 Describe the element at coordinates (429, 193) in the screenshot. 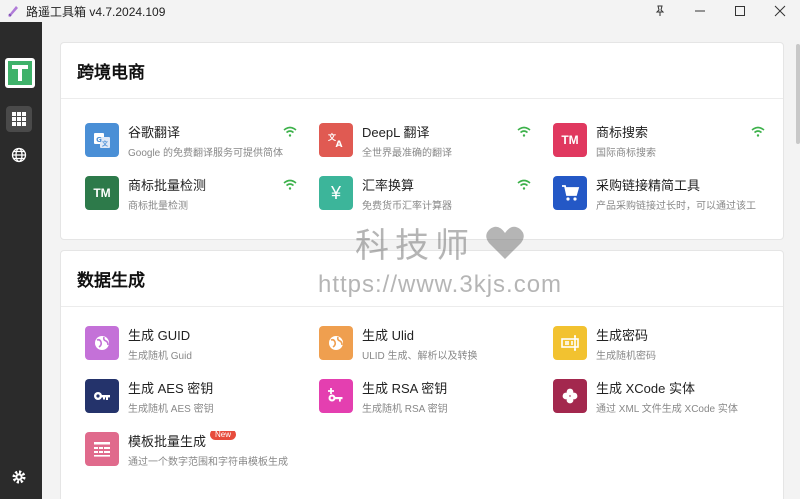

I see `tool-exchange-rate: ¥ 汇率换算 免费货币汇率计算器` at that location.